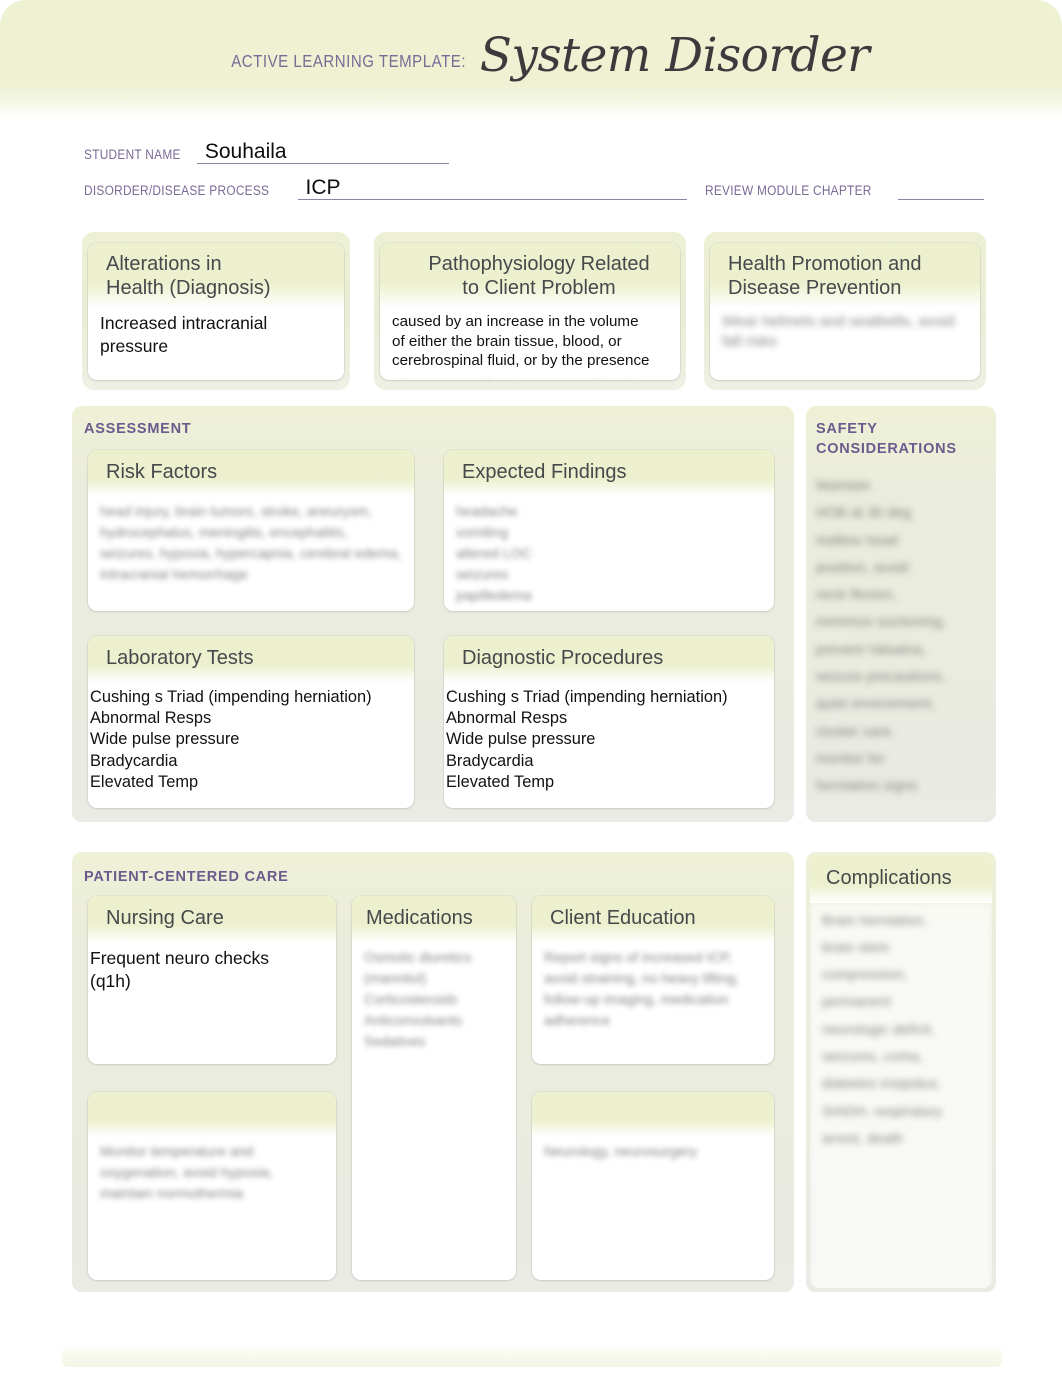 Image resolution: width=1062 pixels, height=1377 pixels. Describe the element at coordinates (788, 190) in the screenshot. I see `review-module-label: REVIEW MODULE CHAPTER` at that location.